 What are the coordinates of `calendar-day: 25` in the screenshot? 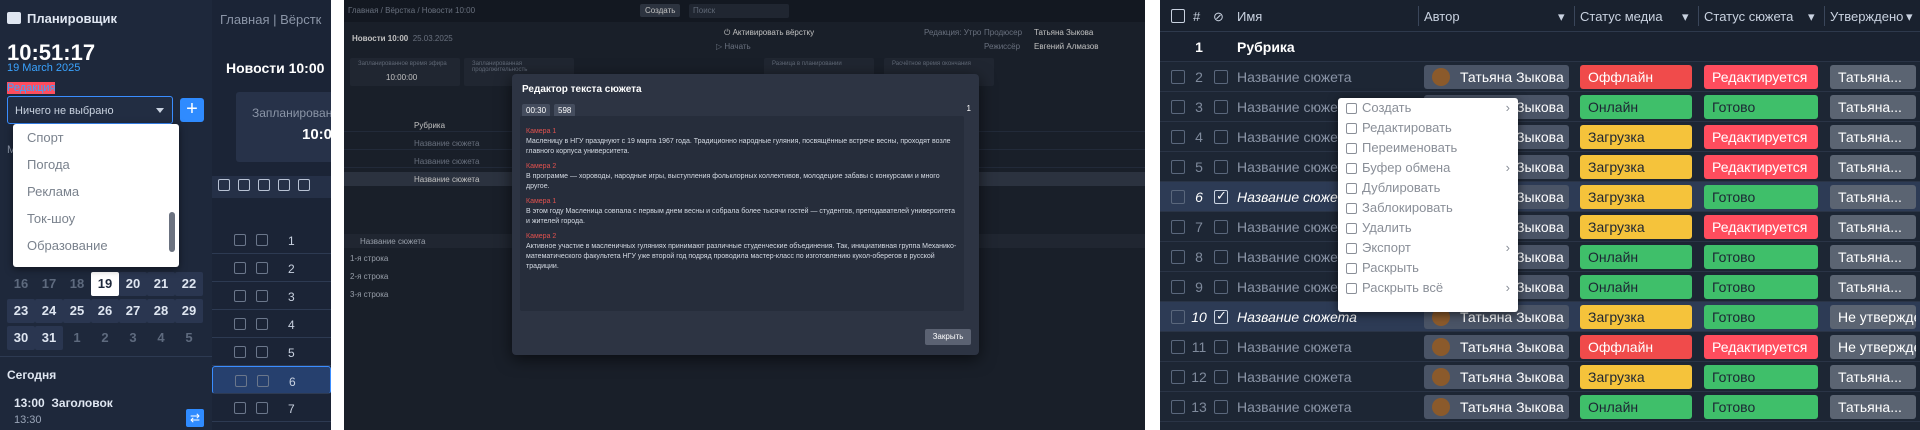 It's located at (77, 311).